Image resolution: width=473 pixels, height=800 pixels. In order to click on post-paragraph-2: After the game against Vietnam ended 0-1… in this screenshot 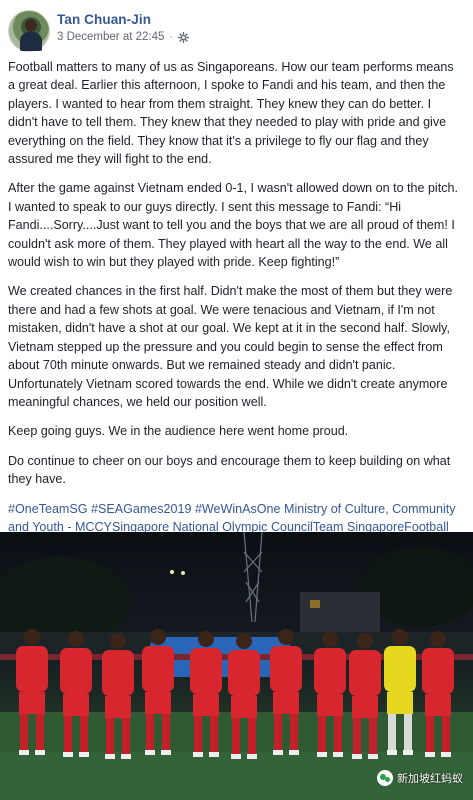, I will do `click(233, 225)`.